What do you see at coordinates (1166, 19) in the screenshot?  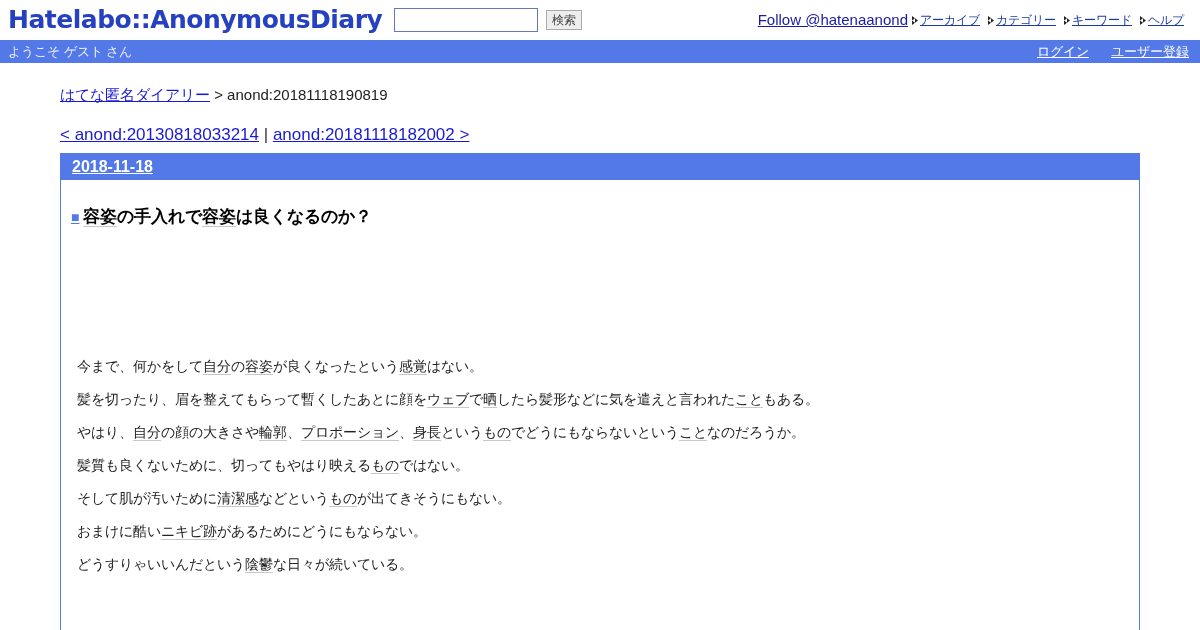 I see `nav-link: ヘルプ` at bounding box center [1166, 19].